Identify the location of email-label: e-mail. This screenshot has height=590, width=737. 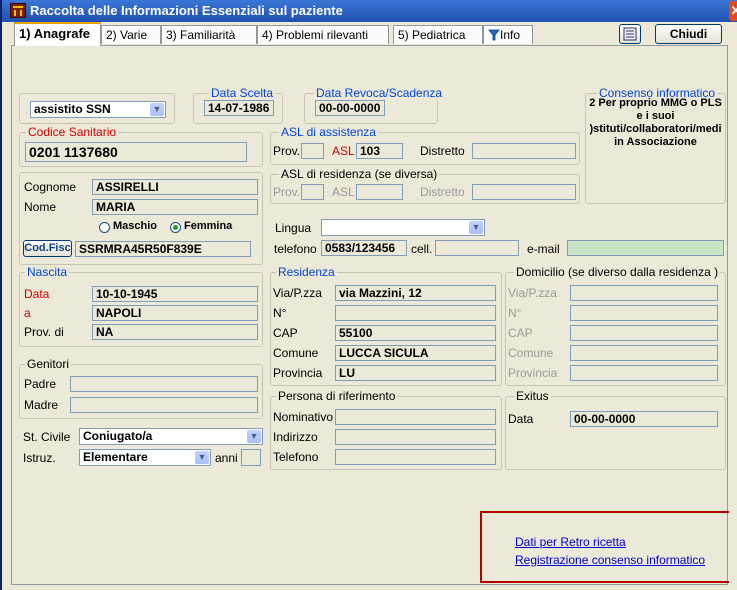
(543, 249).